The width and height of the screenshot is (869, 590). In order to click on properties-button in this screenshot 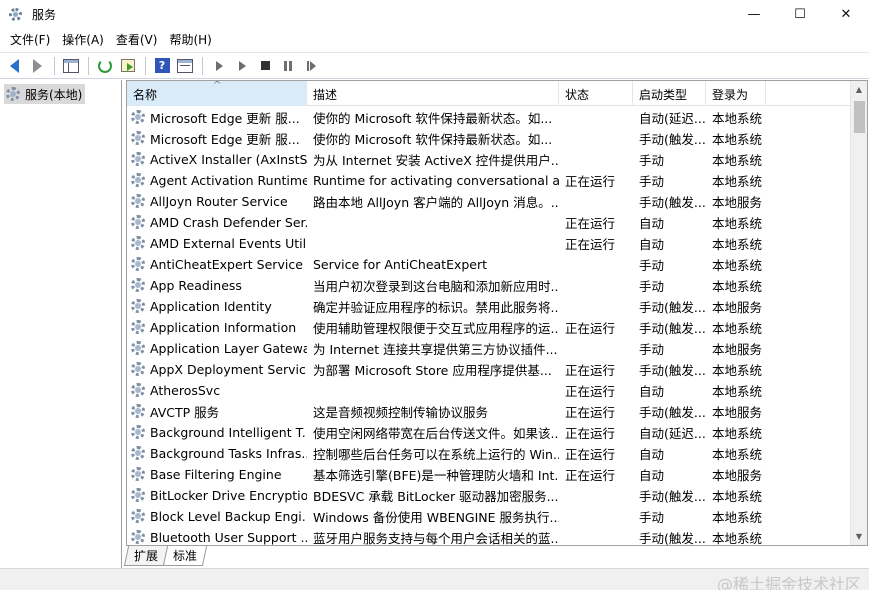, I will do `click(185, 66)`.